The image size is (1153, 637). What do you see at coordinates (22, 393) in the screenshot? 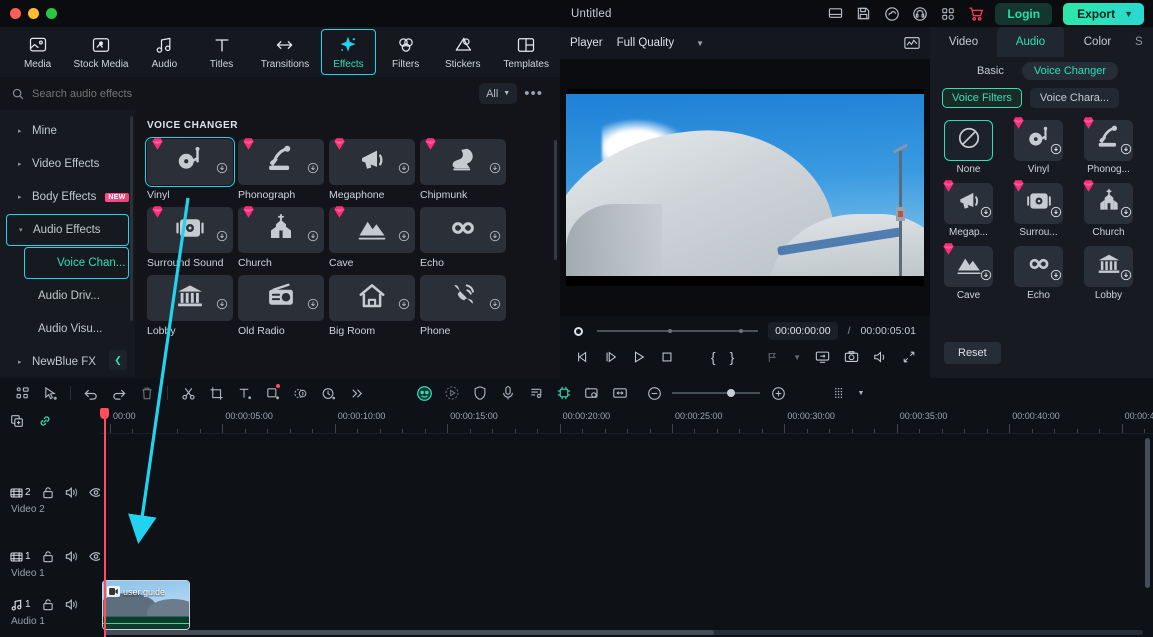
I see `grid-icon` at bounding box center [22, 393].